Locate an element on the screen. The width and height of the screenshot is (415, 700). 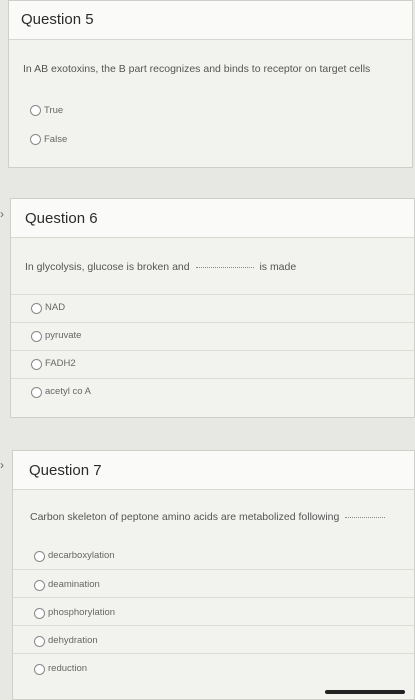
question-7-title: Question 7 is located at coordinates (65, 470).